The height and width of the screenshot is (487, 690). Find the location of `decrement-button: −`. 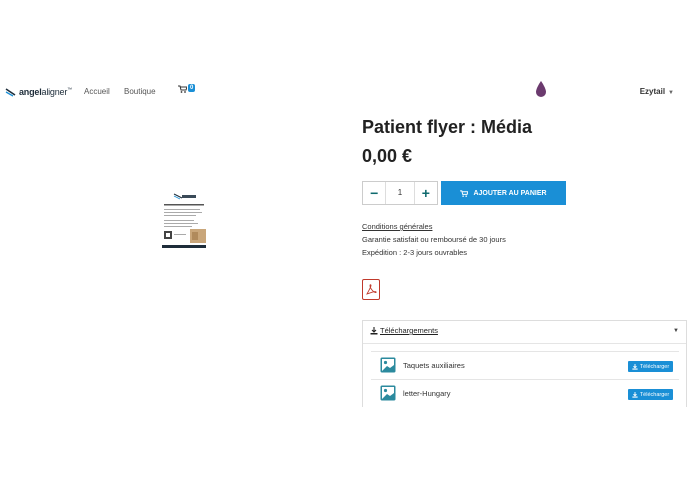

decrement-button: − is located at coordinates (374, 193).